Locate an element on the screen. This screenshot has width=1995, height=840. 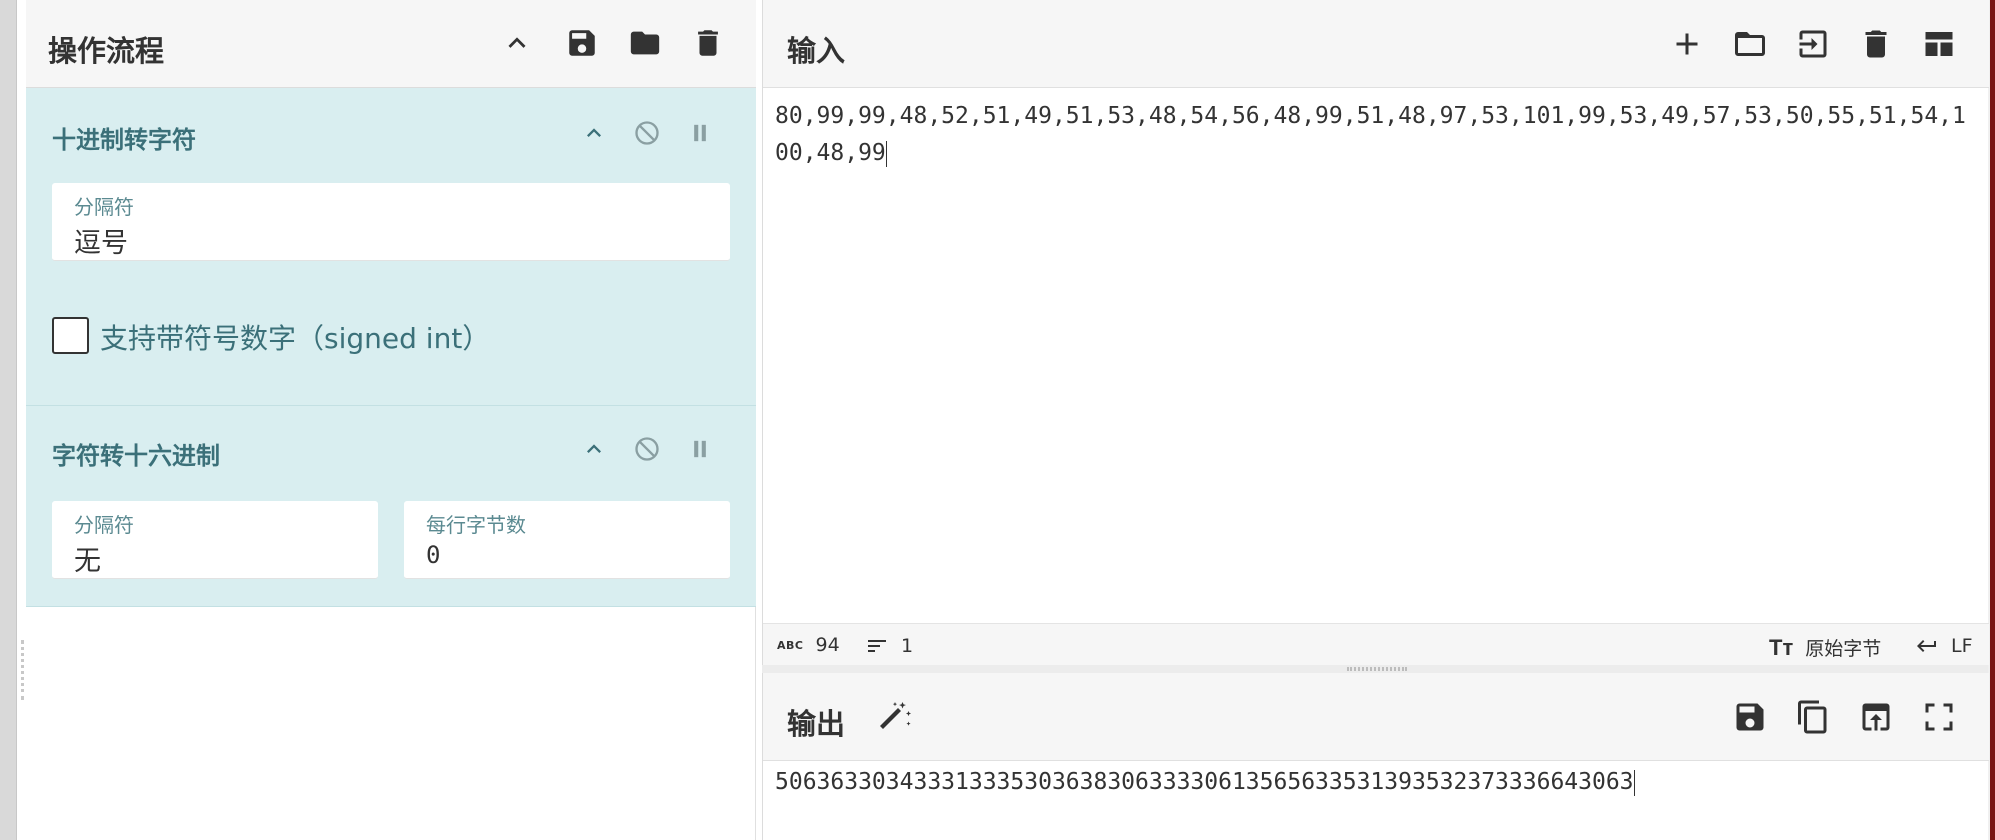
io-divider is located at coordinates (1375, 669).